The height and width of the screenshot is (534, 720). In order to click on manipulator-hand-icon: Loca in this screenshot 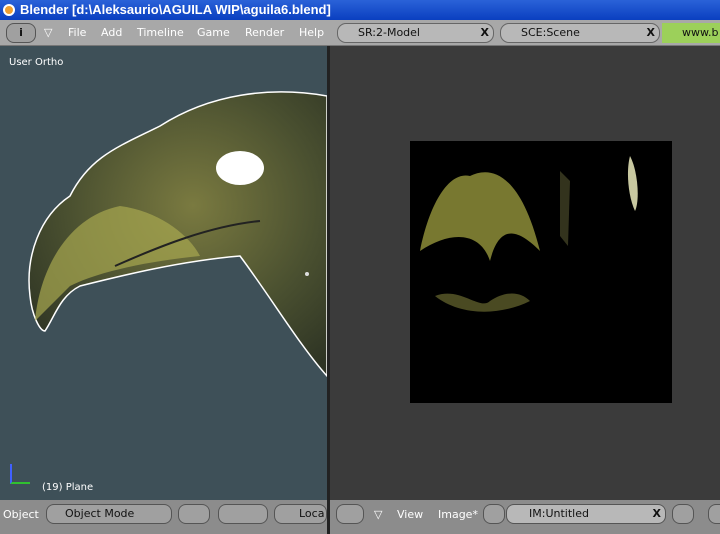, I will do `click(300, 514)`.